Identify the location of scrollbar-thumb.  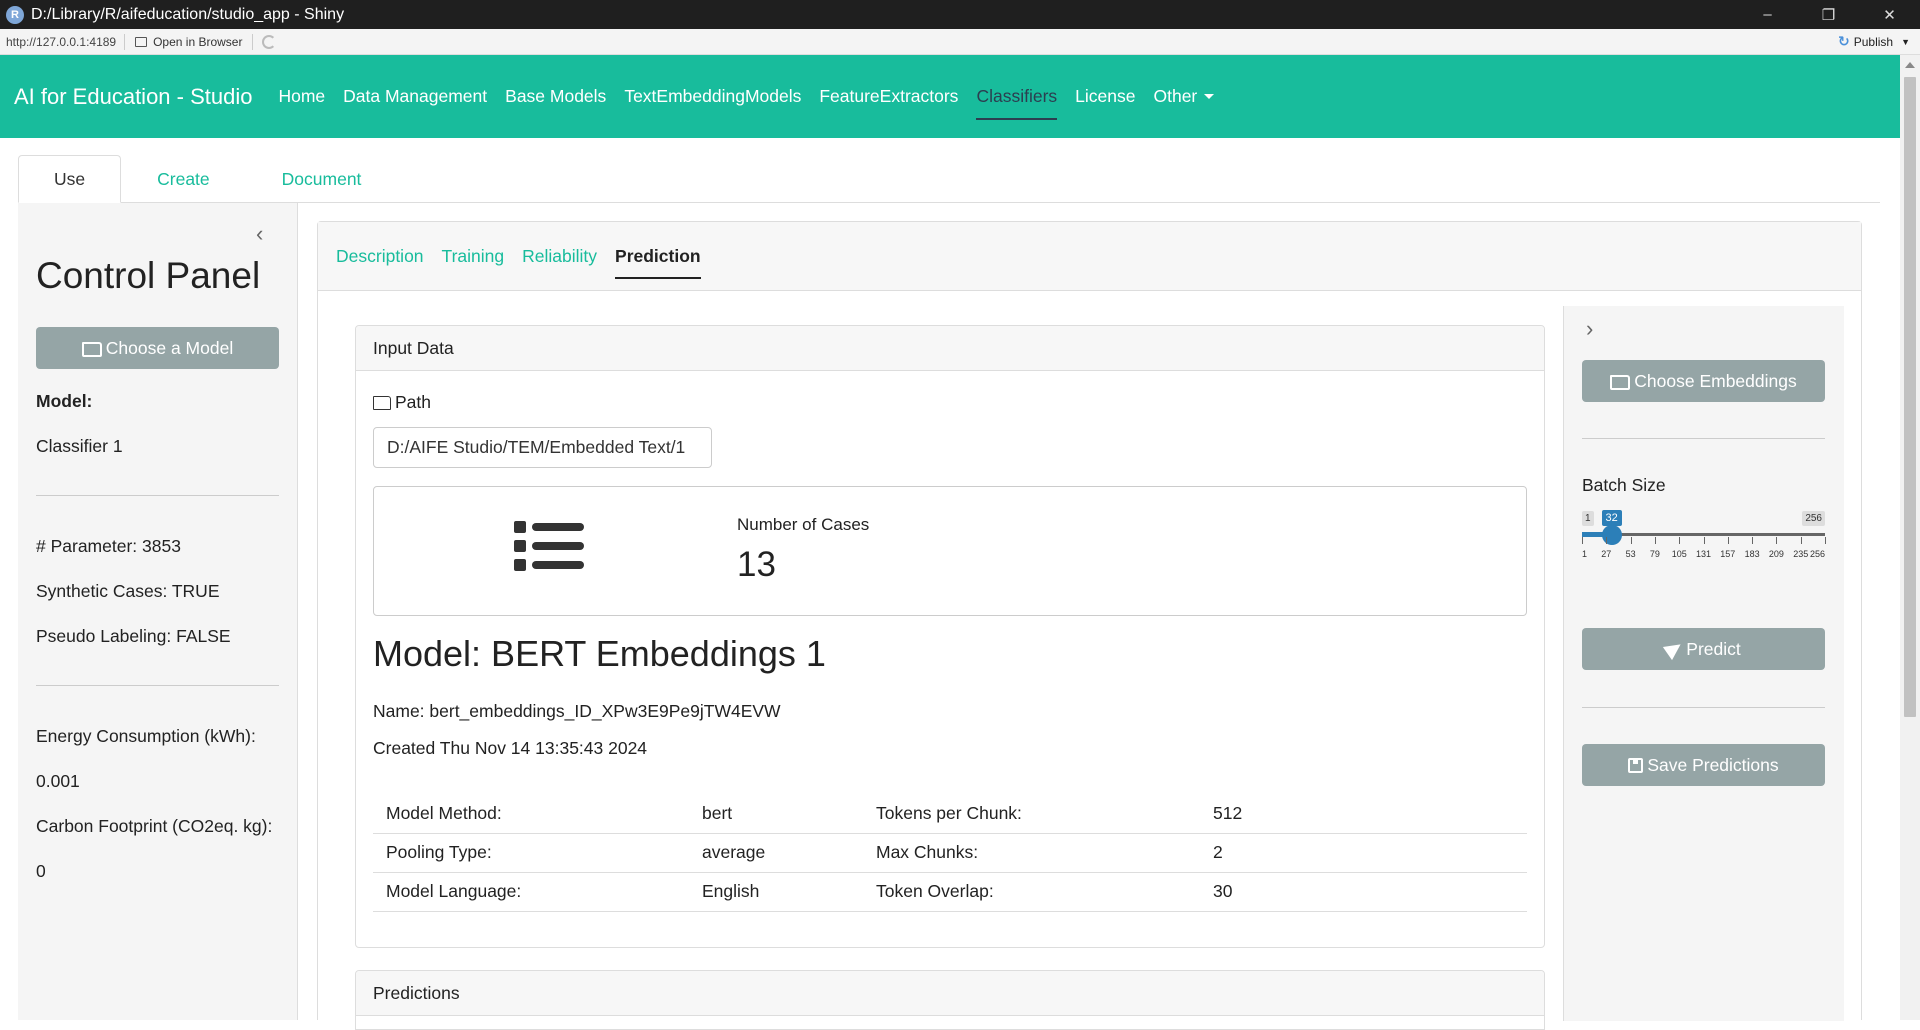
(1910, 397).